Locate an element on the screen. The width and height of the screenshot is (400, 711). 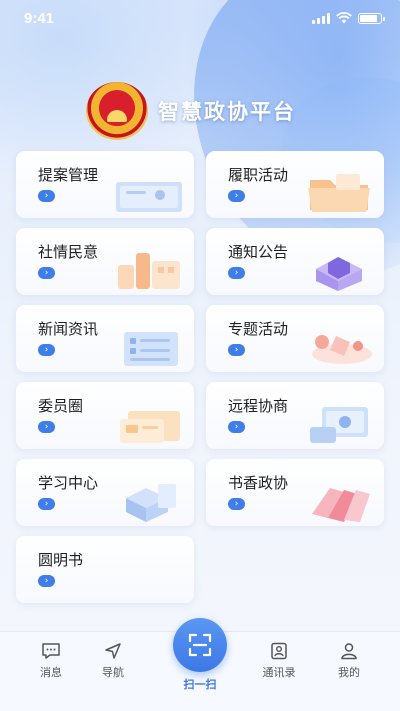
bottom-tab-bar: 消息 导航 扫一扫 通讯录 我的 is located at coordinates (200, 664).